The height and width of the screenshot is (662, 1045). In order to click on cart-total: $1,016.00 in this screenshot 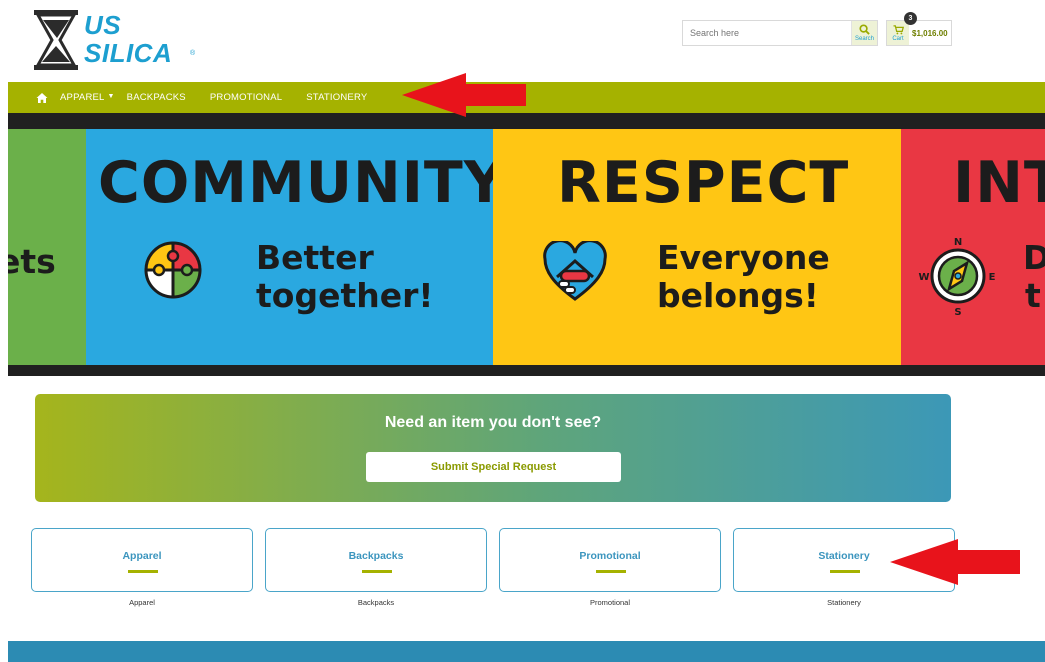, I will do `click(930, 33)`.